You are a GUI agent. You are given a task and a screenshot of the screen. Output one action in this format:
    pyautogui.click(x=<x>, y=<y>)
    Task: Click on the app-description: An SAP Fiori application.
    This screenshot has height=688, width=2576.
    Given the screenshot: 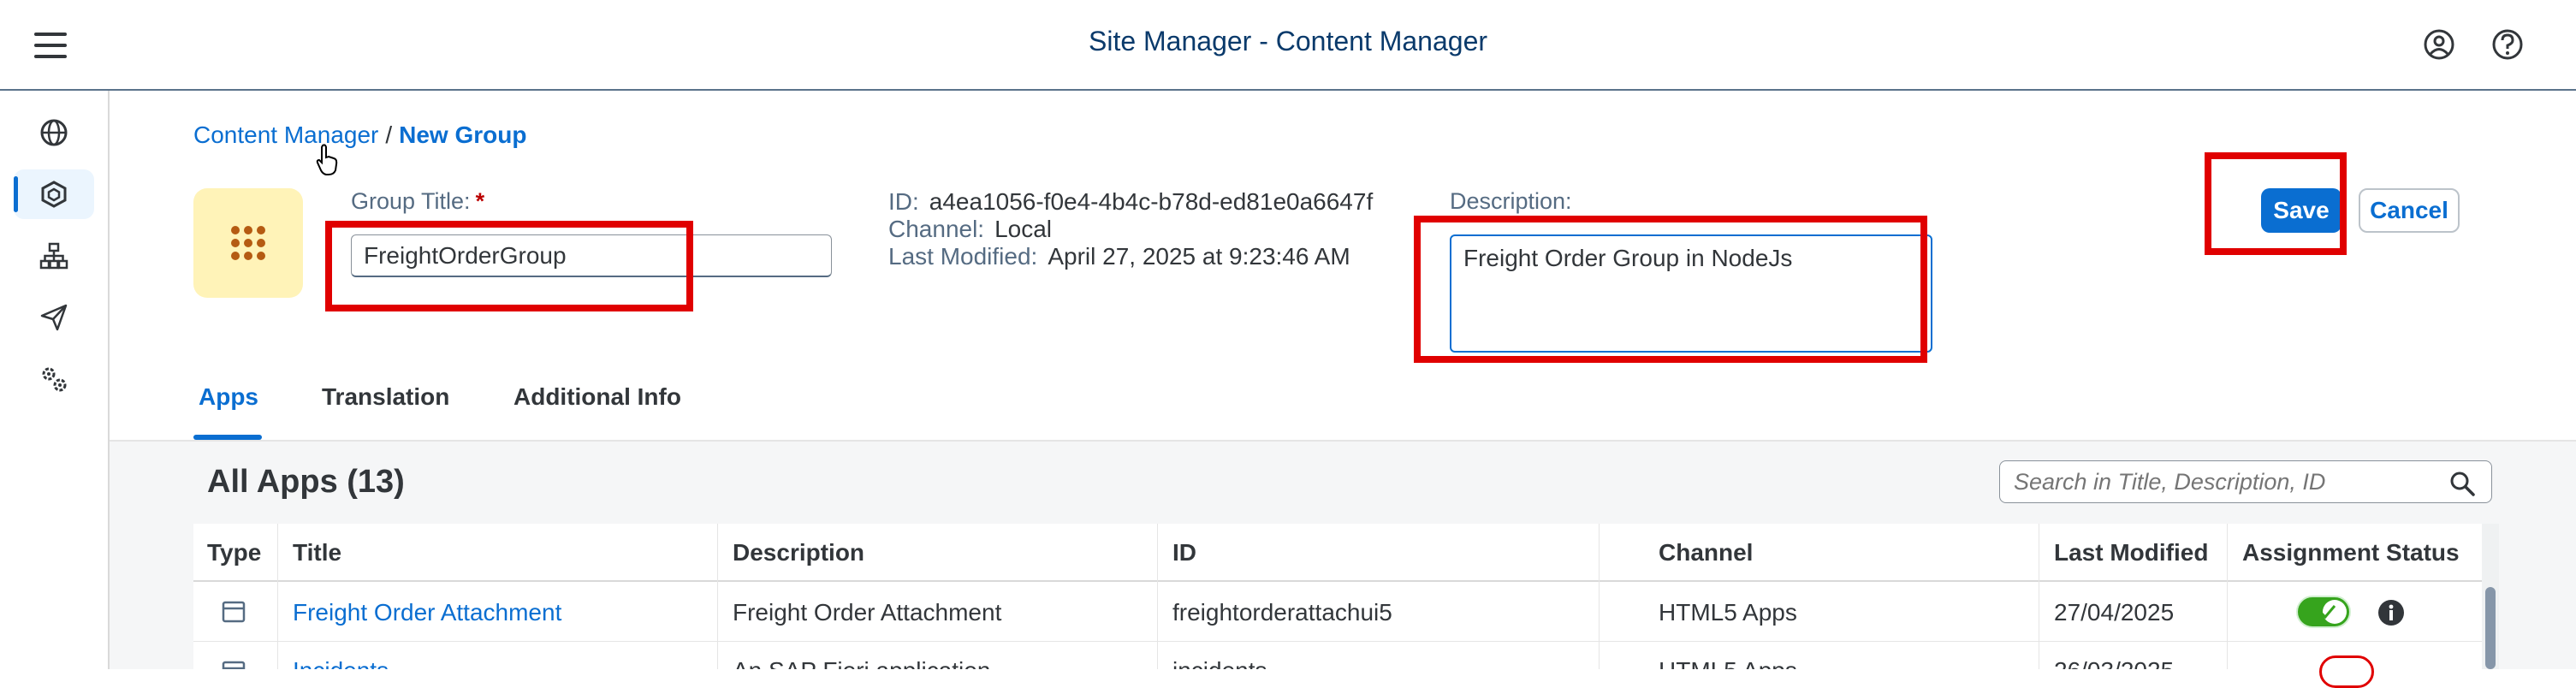 What is the action you would take?
    pyautogui.click(x=865, y=663)
    